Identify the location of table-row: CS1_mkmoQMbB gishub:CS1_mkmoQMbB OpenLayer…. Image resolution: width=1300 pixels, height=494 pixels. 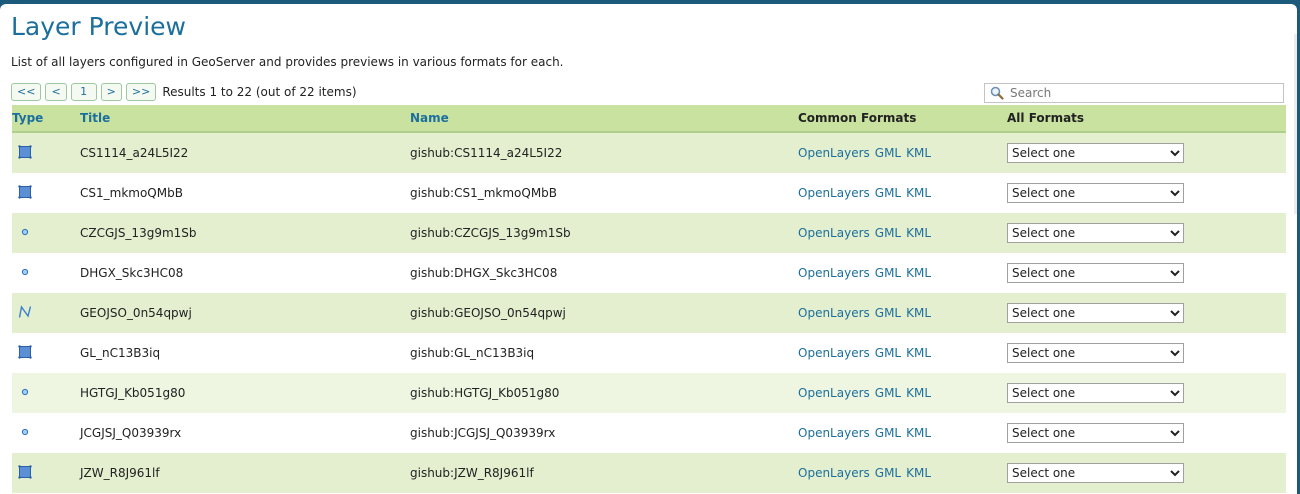
(649, 193).